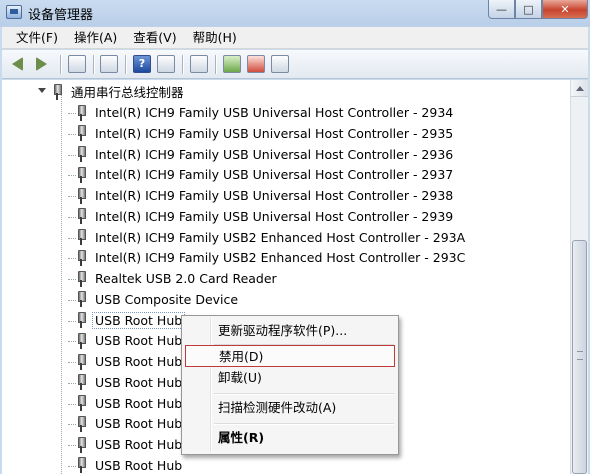  I want to click on forward-icon, so click(41, 64).